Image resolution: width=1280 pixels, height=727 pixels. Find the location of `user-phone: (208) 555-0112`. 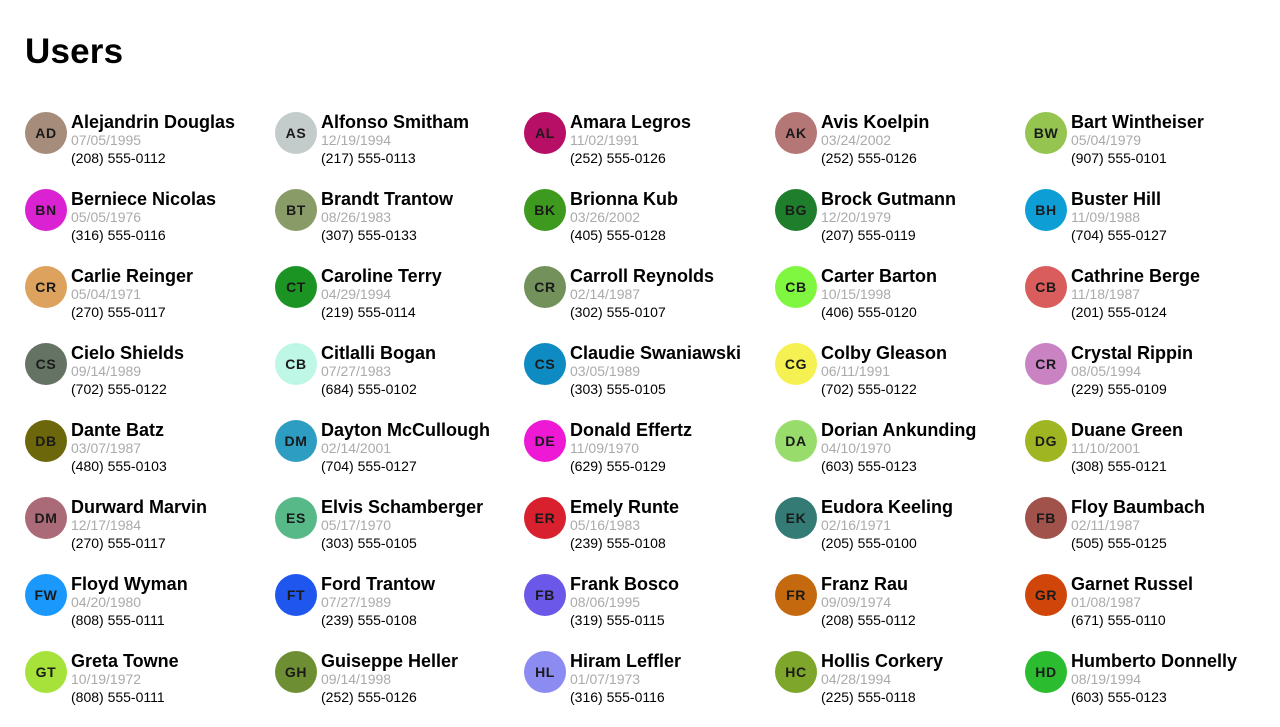

user-phone: (208) 555-0112 is located at coordinates (118, 158).